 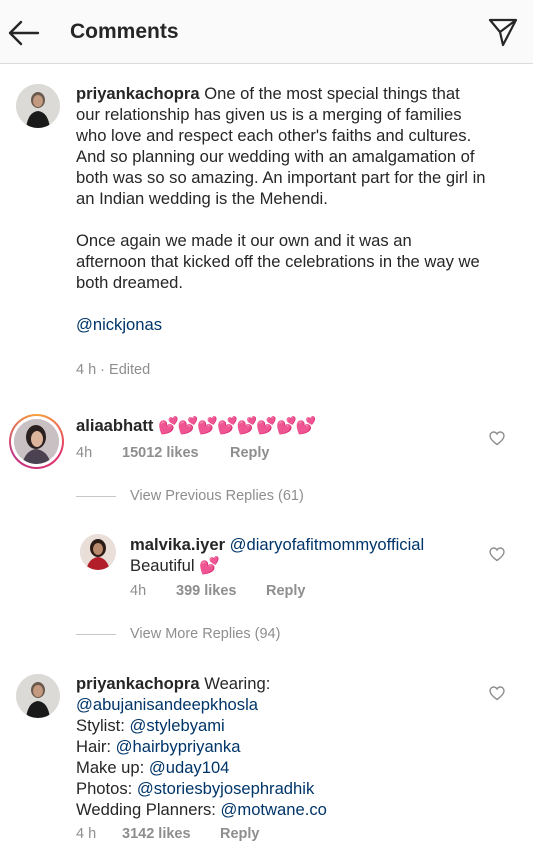 I want to click on caption-meta: 4 h · Edited, so click(x=113, y=370).